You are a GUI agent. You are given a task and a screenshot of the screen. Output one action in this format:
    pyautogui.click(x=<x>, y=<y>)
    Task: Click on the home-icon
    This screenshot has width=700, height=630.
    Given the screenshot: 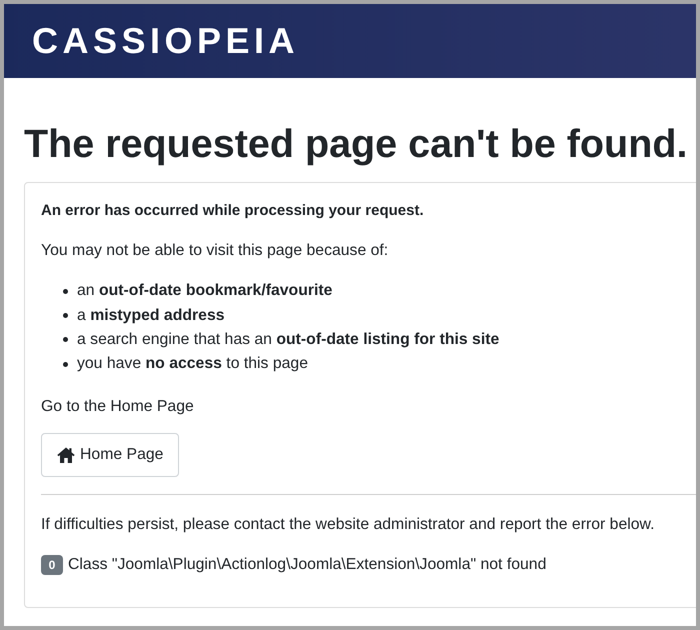 What is the action you would take?
    pyautogui.click(x=66, y=454)
    